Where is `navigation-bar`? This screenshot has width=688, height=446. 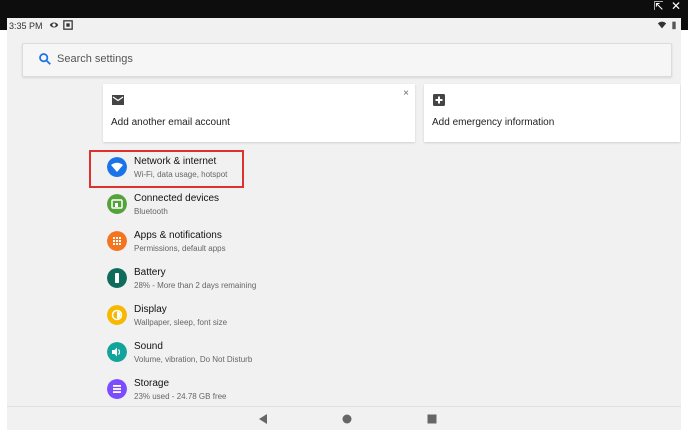
navigation-bar is located at coordinates (344, 418).